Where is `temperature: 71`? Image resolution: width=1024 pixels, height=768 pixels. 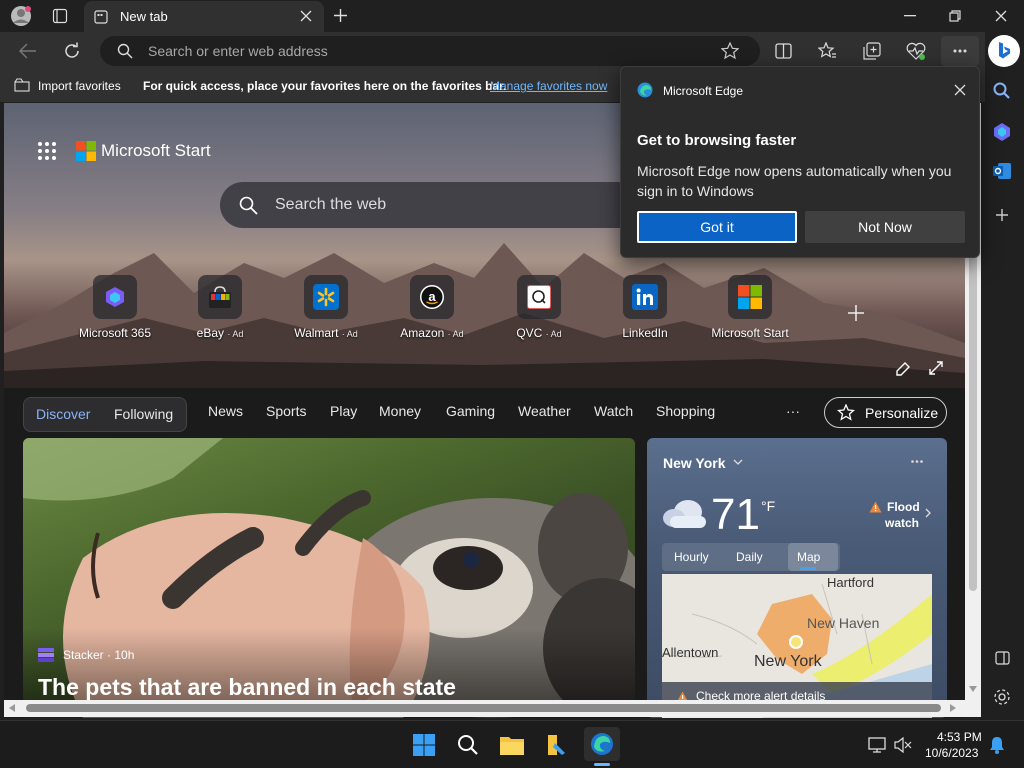 temperature: 71 is located at coordinates (735, 514).